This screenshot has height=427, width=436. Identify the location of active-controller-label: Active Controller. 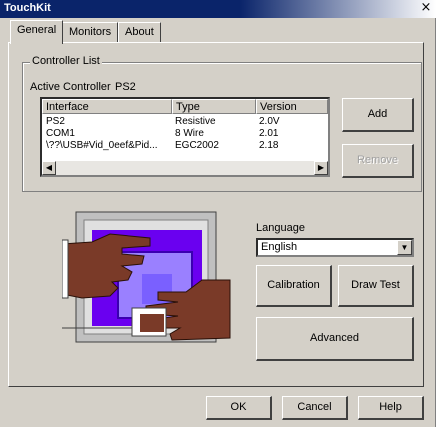
(70, 87).